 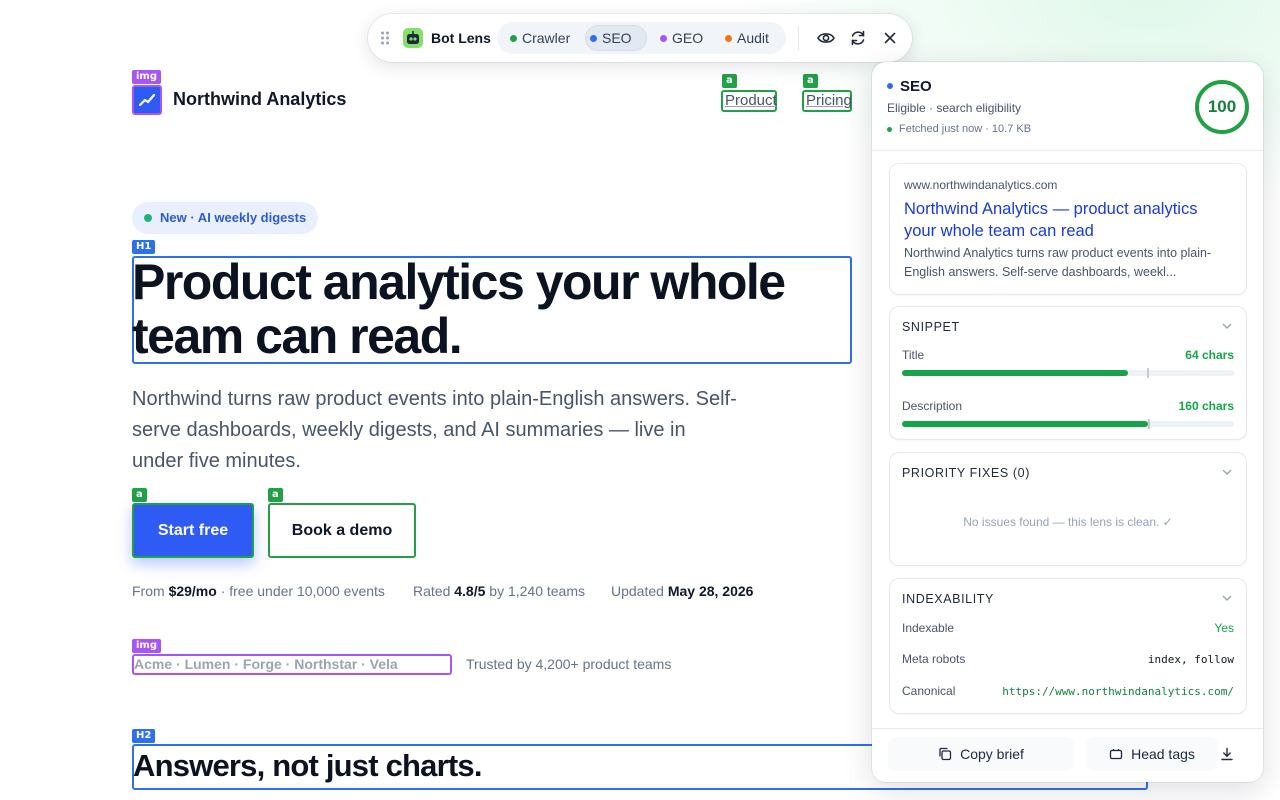 What do you see at coordinates (569, 664) in the screenshot?
I see `trusted-by-text: Trusted by 4,200+ product teams` at bounding box center [569, 664].